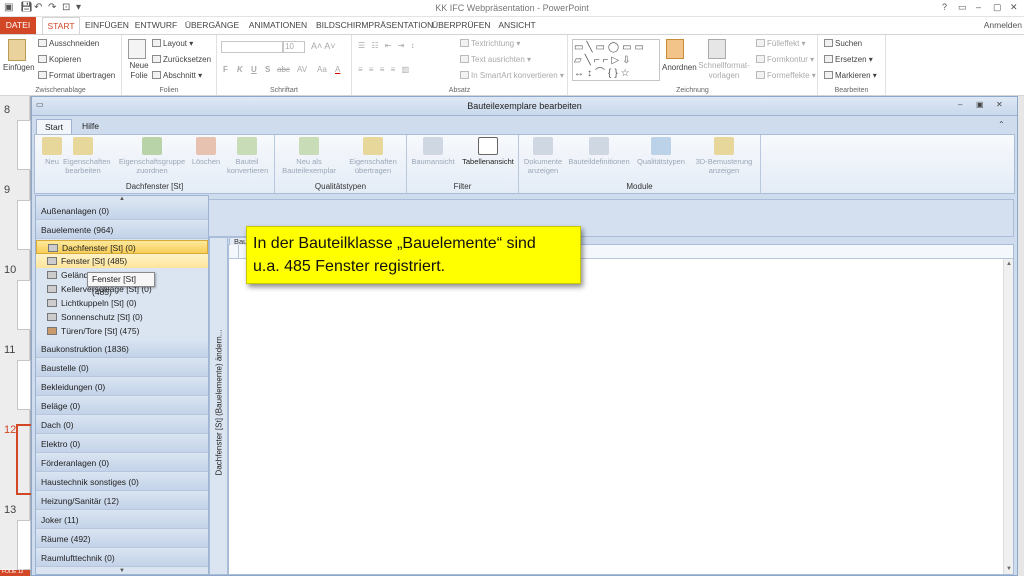  What do you see at coordinates (962, 7) in the screenshot?
I see `ribbon-display-button: ▭` at bounding box center [962, 7].